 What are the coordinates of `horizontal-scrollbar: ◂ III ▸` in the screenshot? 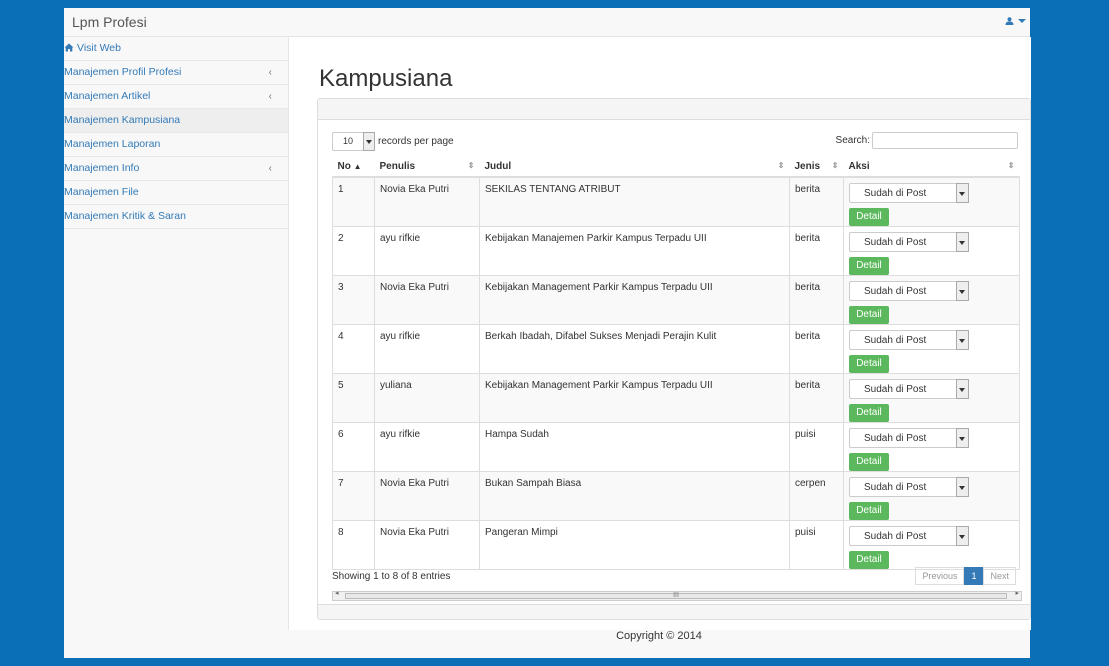 It's located at (677, 595).